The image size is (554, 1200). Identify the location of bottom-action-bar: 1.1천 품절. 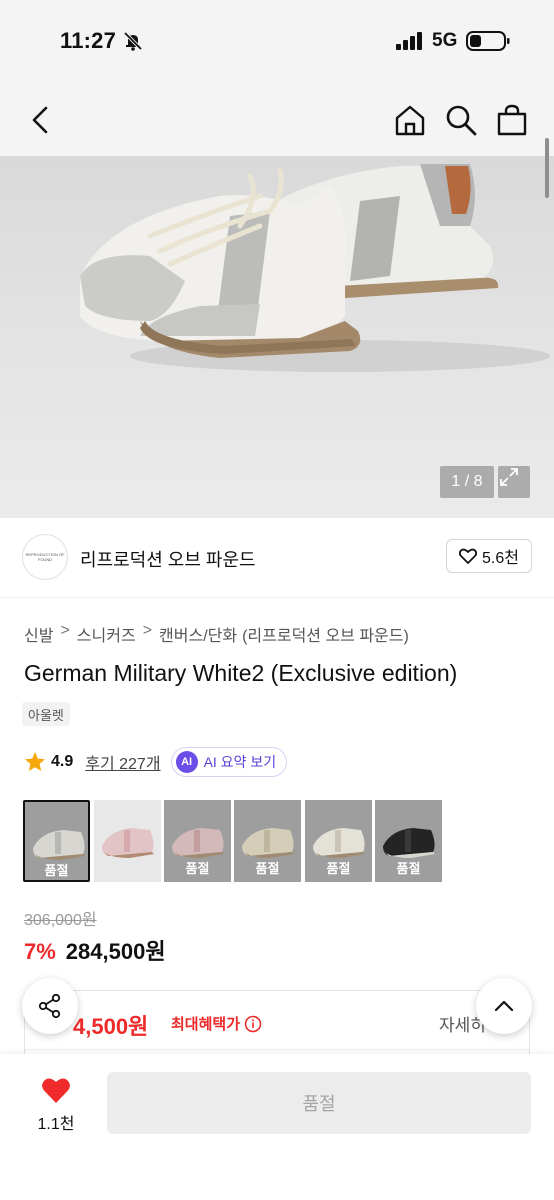
(277, 1127).